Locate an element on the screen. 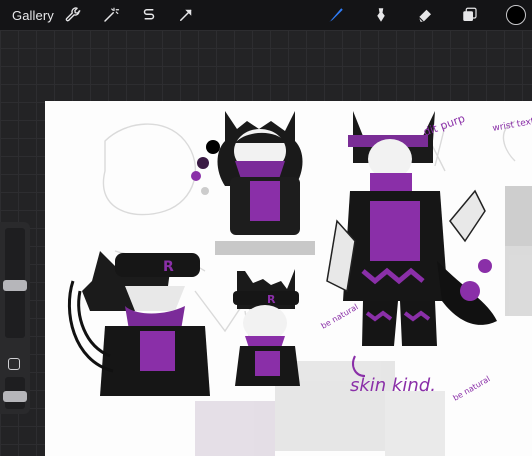 The height and width of the screenshot is (456, 532). modify-button is located at coordinates (14, 364).